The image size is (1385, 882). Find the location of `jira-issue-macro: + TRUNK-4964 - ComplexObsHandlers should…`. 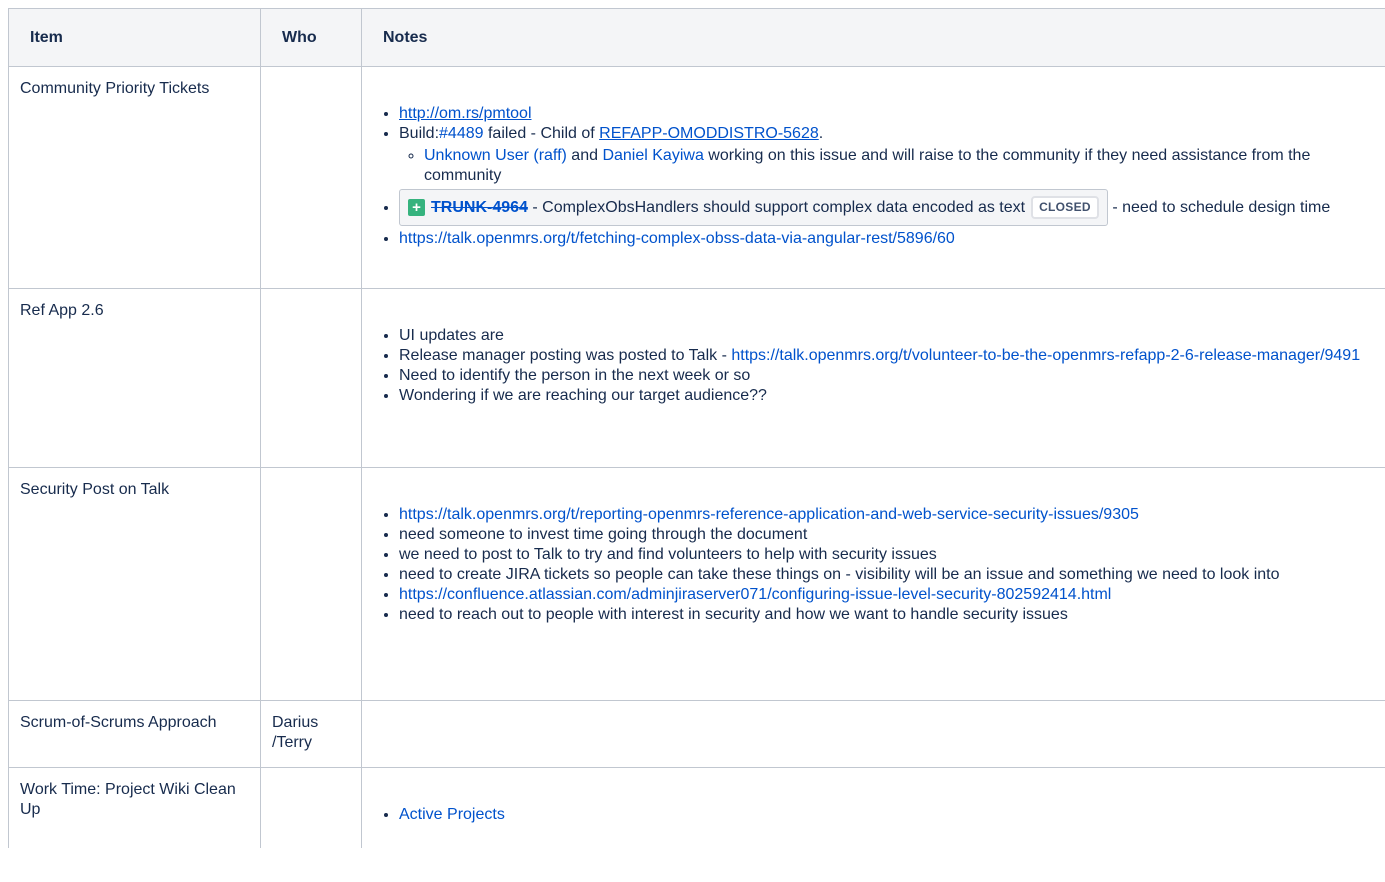

jira-issue-macro: + TRUNK-4964 - ComplexObsHandlers should… is located at coordinates (753, 207).